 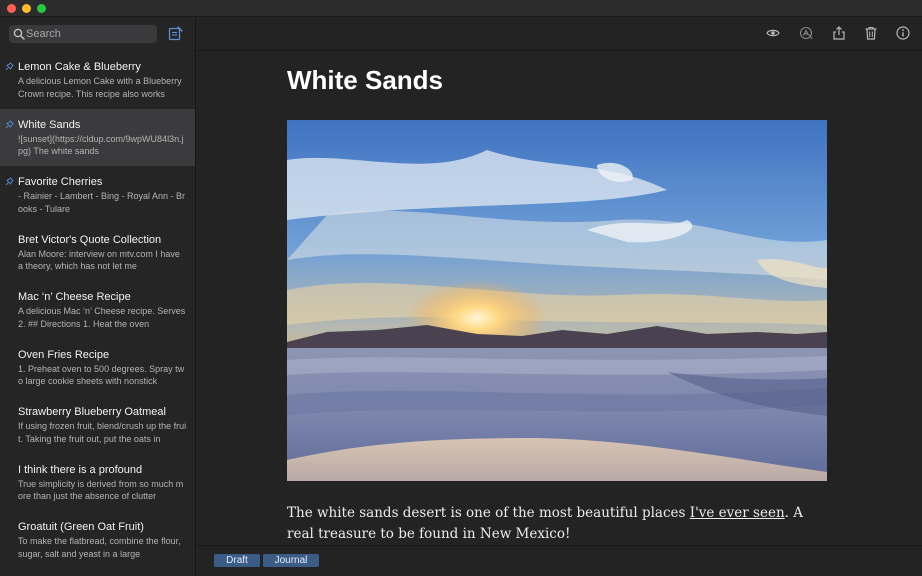 What do you see at coordinates (559, 34) in the screenshot?
I see `editor-toolbar` at bounding box center [559, 34].